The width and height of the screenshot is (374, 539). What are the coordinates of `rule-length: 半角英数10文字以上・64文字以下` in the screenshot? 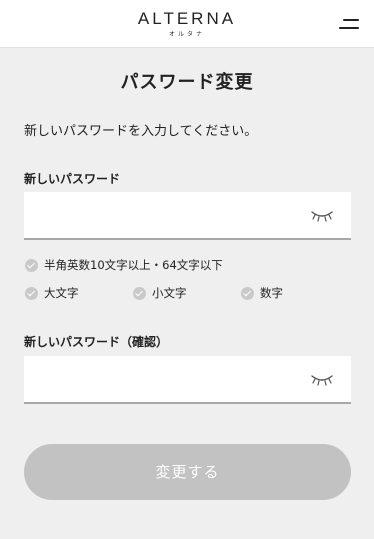 It's located at (124, 265).